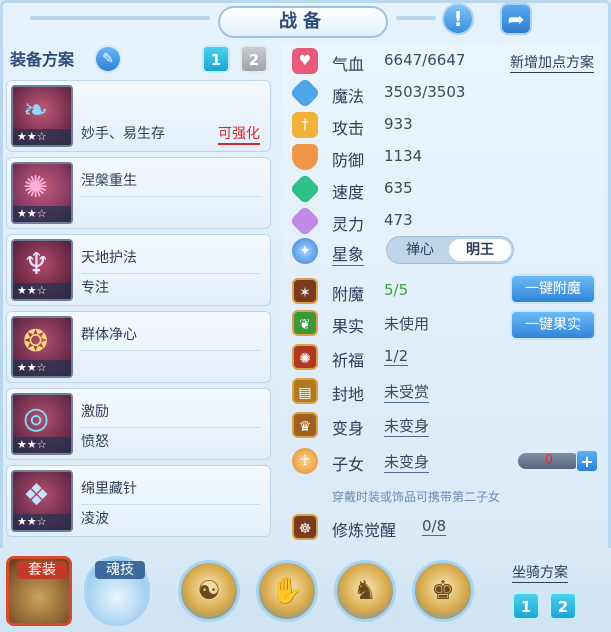  What do you see at coordinates (443, 461) in the screenshot?
I see `row-child: ☥ 子女 未变身 0 +` at bounding box center [443, 461].